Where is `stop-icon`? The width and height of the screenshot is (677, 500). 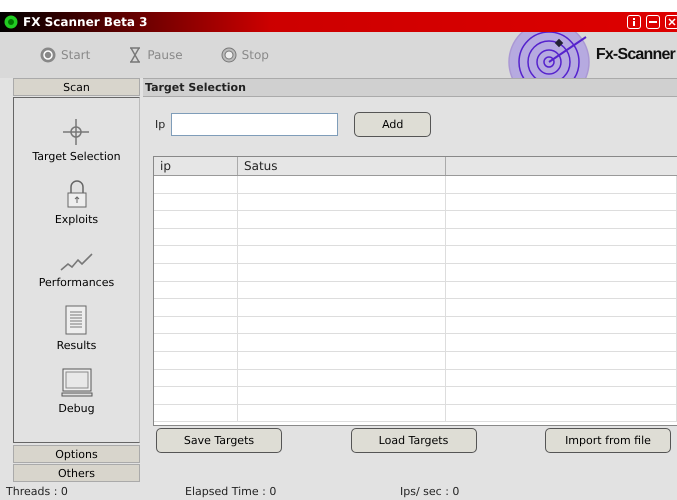
stop-icon is located at coordinates (228, 55).